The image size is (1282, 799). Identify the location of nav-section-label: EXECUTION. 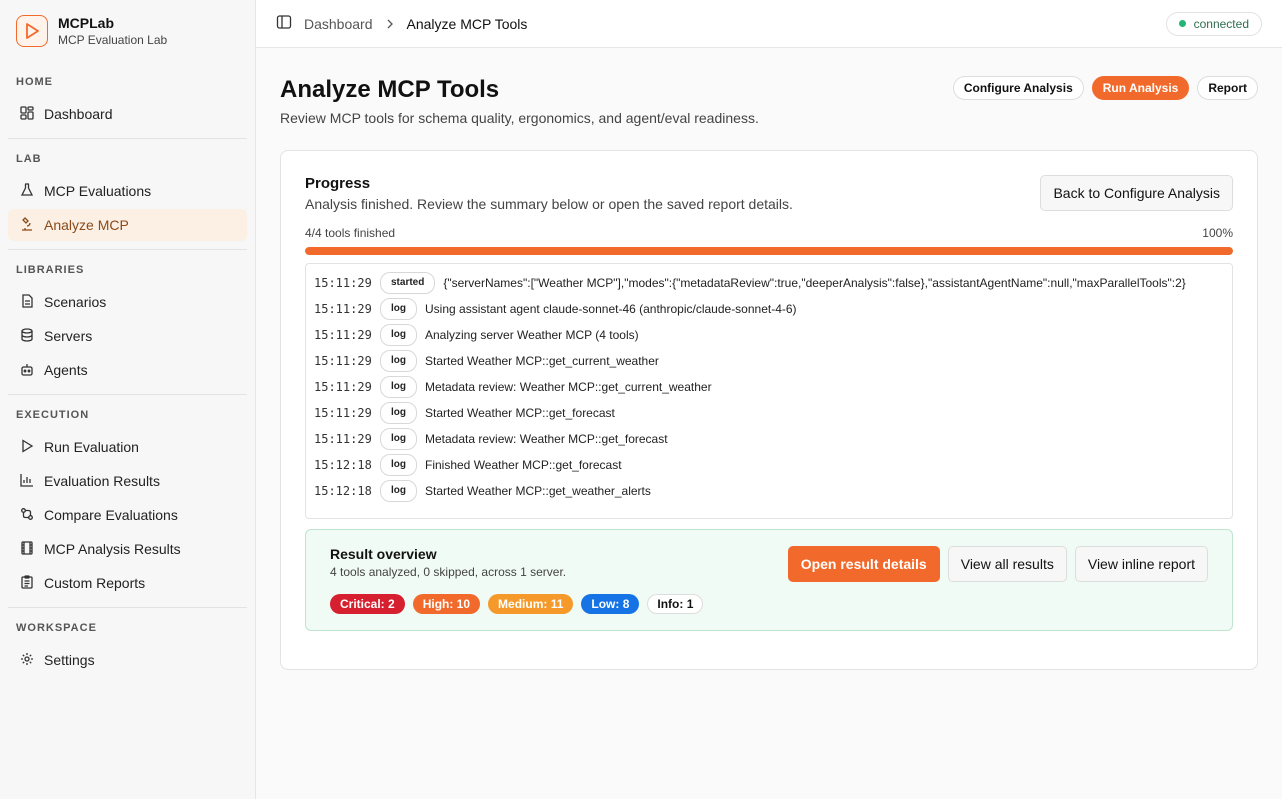
(53, 415).